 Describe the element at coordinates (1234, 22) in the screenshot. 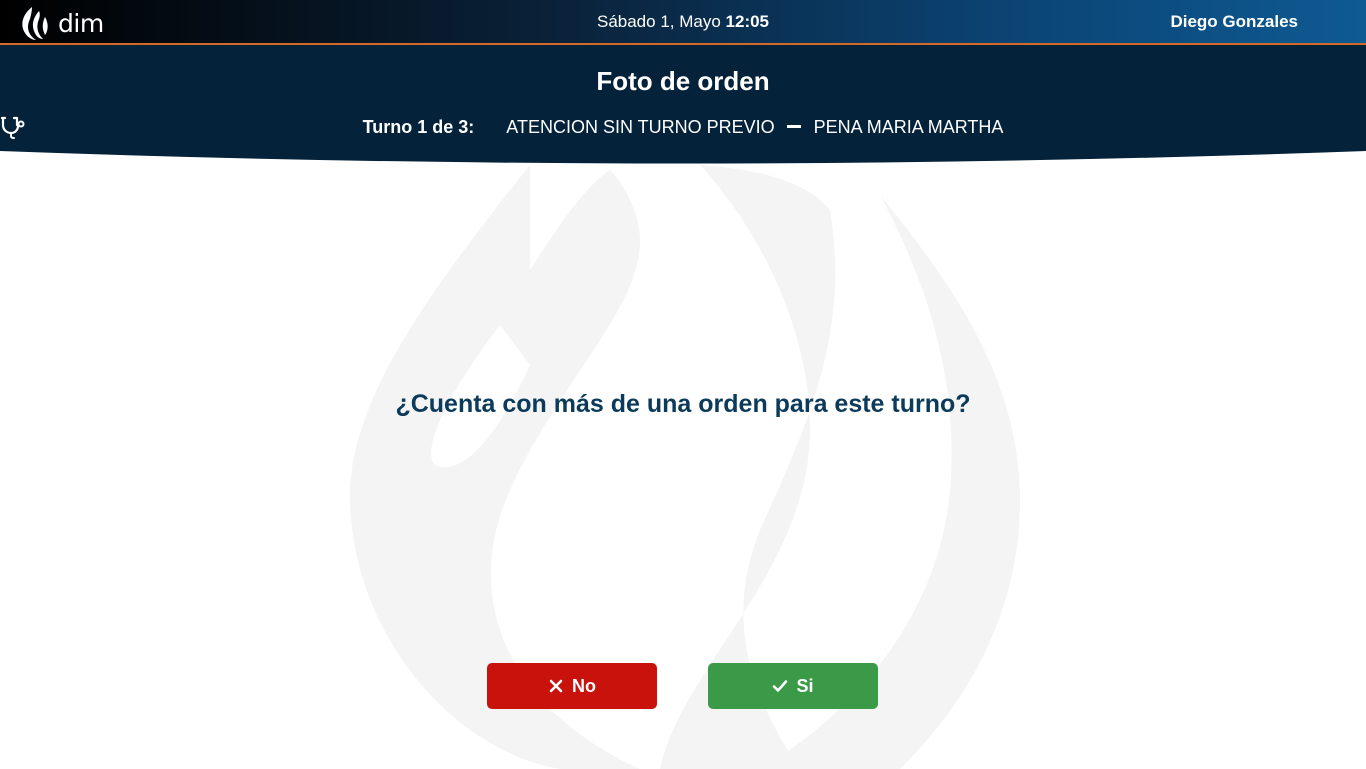

I see `user-name: Diego Gonzales` at that location.